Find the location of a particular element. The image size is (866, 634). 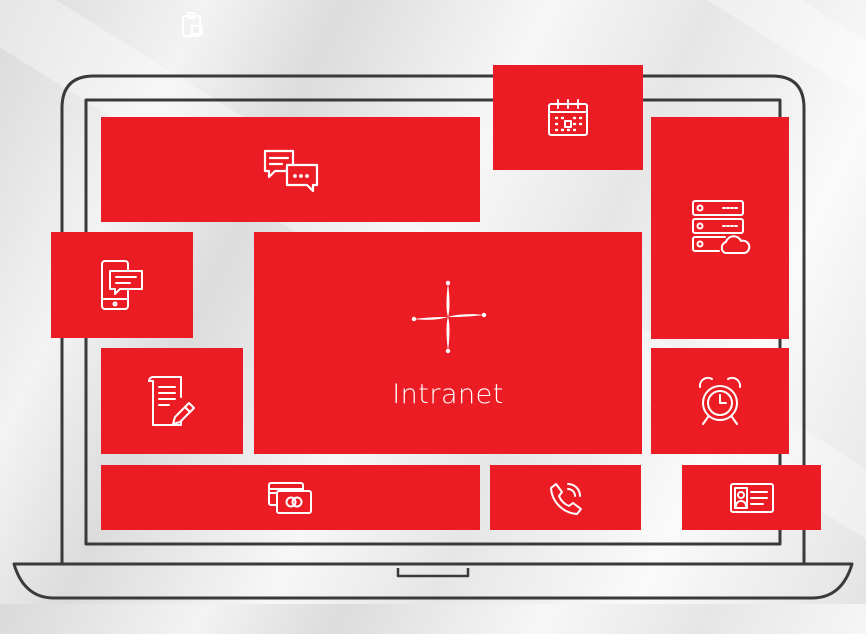

server-cloud-icon is located at coordinates (721, 227).